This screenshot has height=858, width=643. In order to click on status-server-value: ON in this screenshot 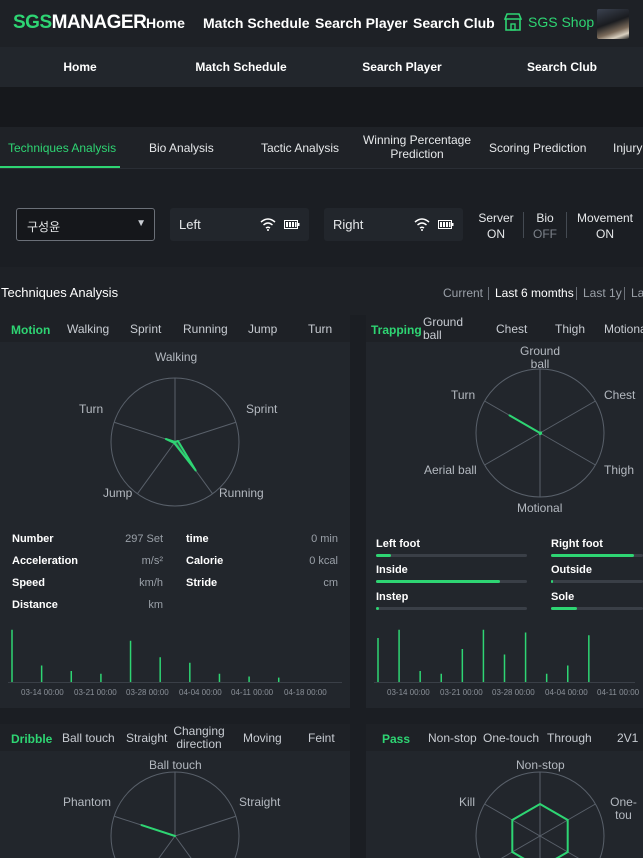, I will do `click(496, 234)`.